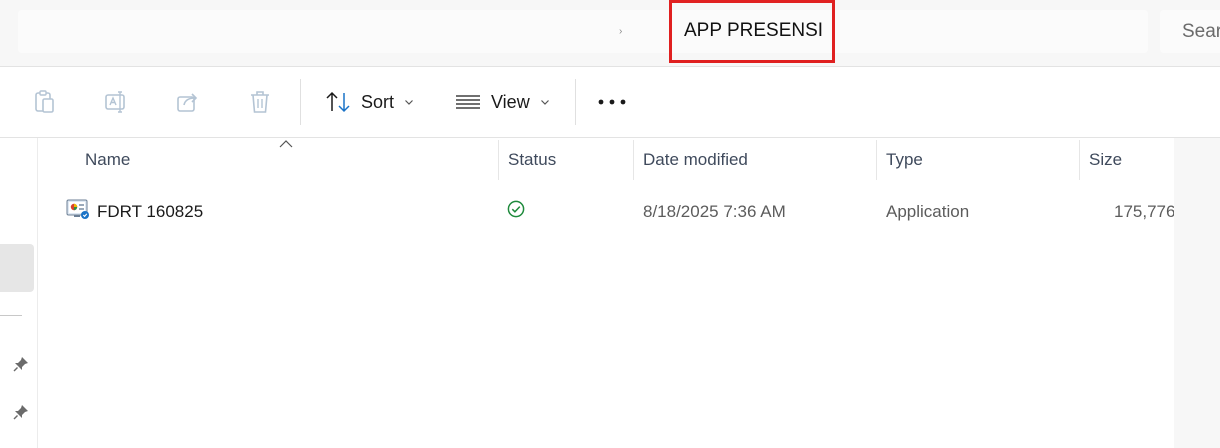  Describe the element at coordinates (286, 144) in the screenshot. I see `sort-ascending-indicator-icon` at that location.